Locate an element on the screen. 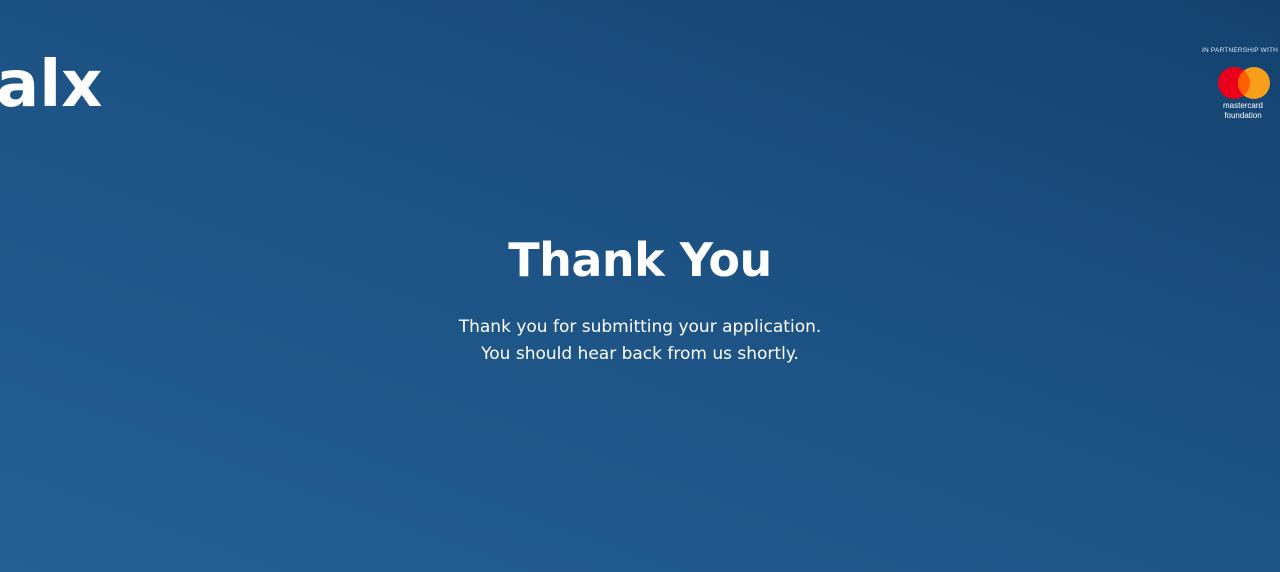 The width and height of the screenshot is (1280, 572). mastercard-circles-icon is located at coordinates (1244, 83).